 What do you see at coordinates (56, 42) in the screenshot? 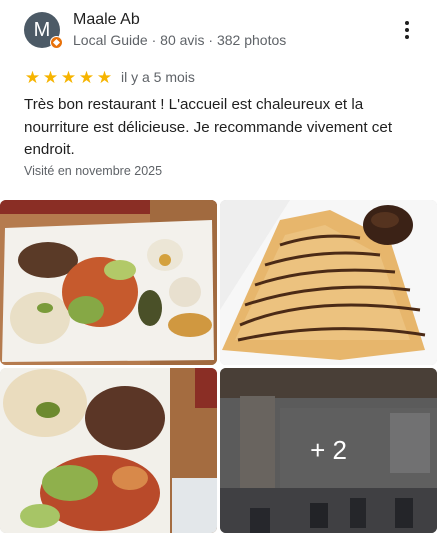
I see `local-guide-badge-icon` at bounding box center [56, 42].